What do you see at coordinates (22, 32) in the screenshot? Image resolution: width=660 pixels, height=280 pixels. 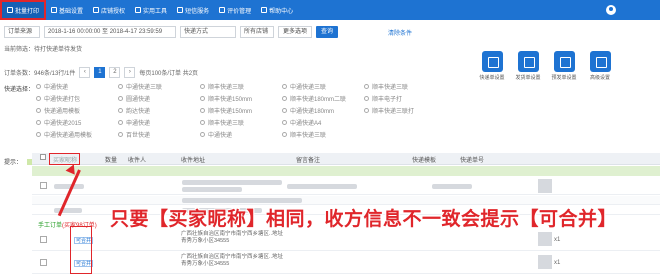 I see `order-source-select: 订单来源` at bounding box center [22, 32].